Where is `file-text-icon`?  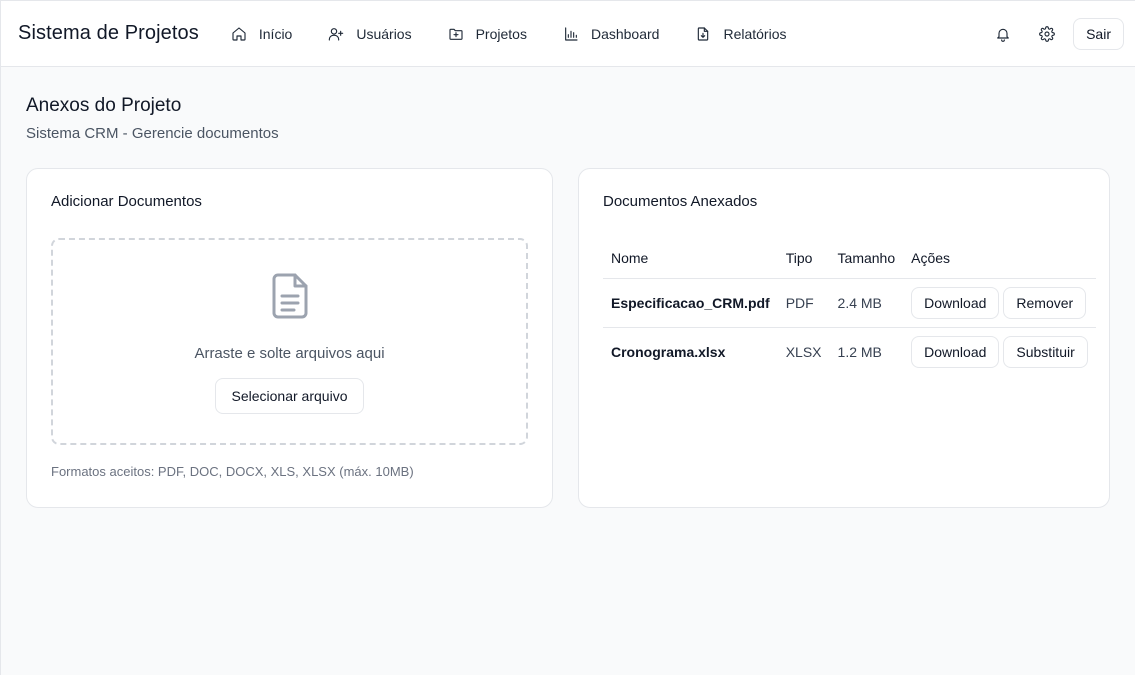
file-text-icon is located at coordinates (290, 298).